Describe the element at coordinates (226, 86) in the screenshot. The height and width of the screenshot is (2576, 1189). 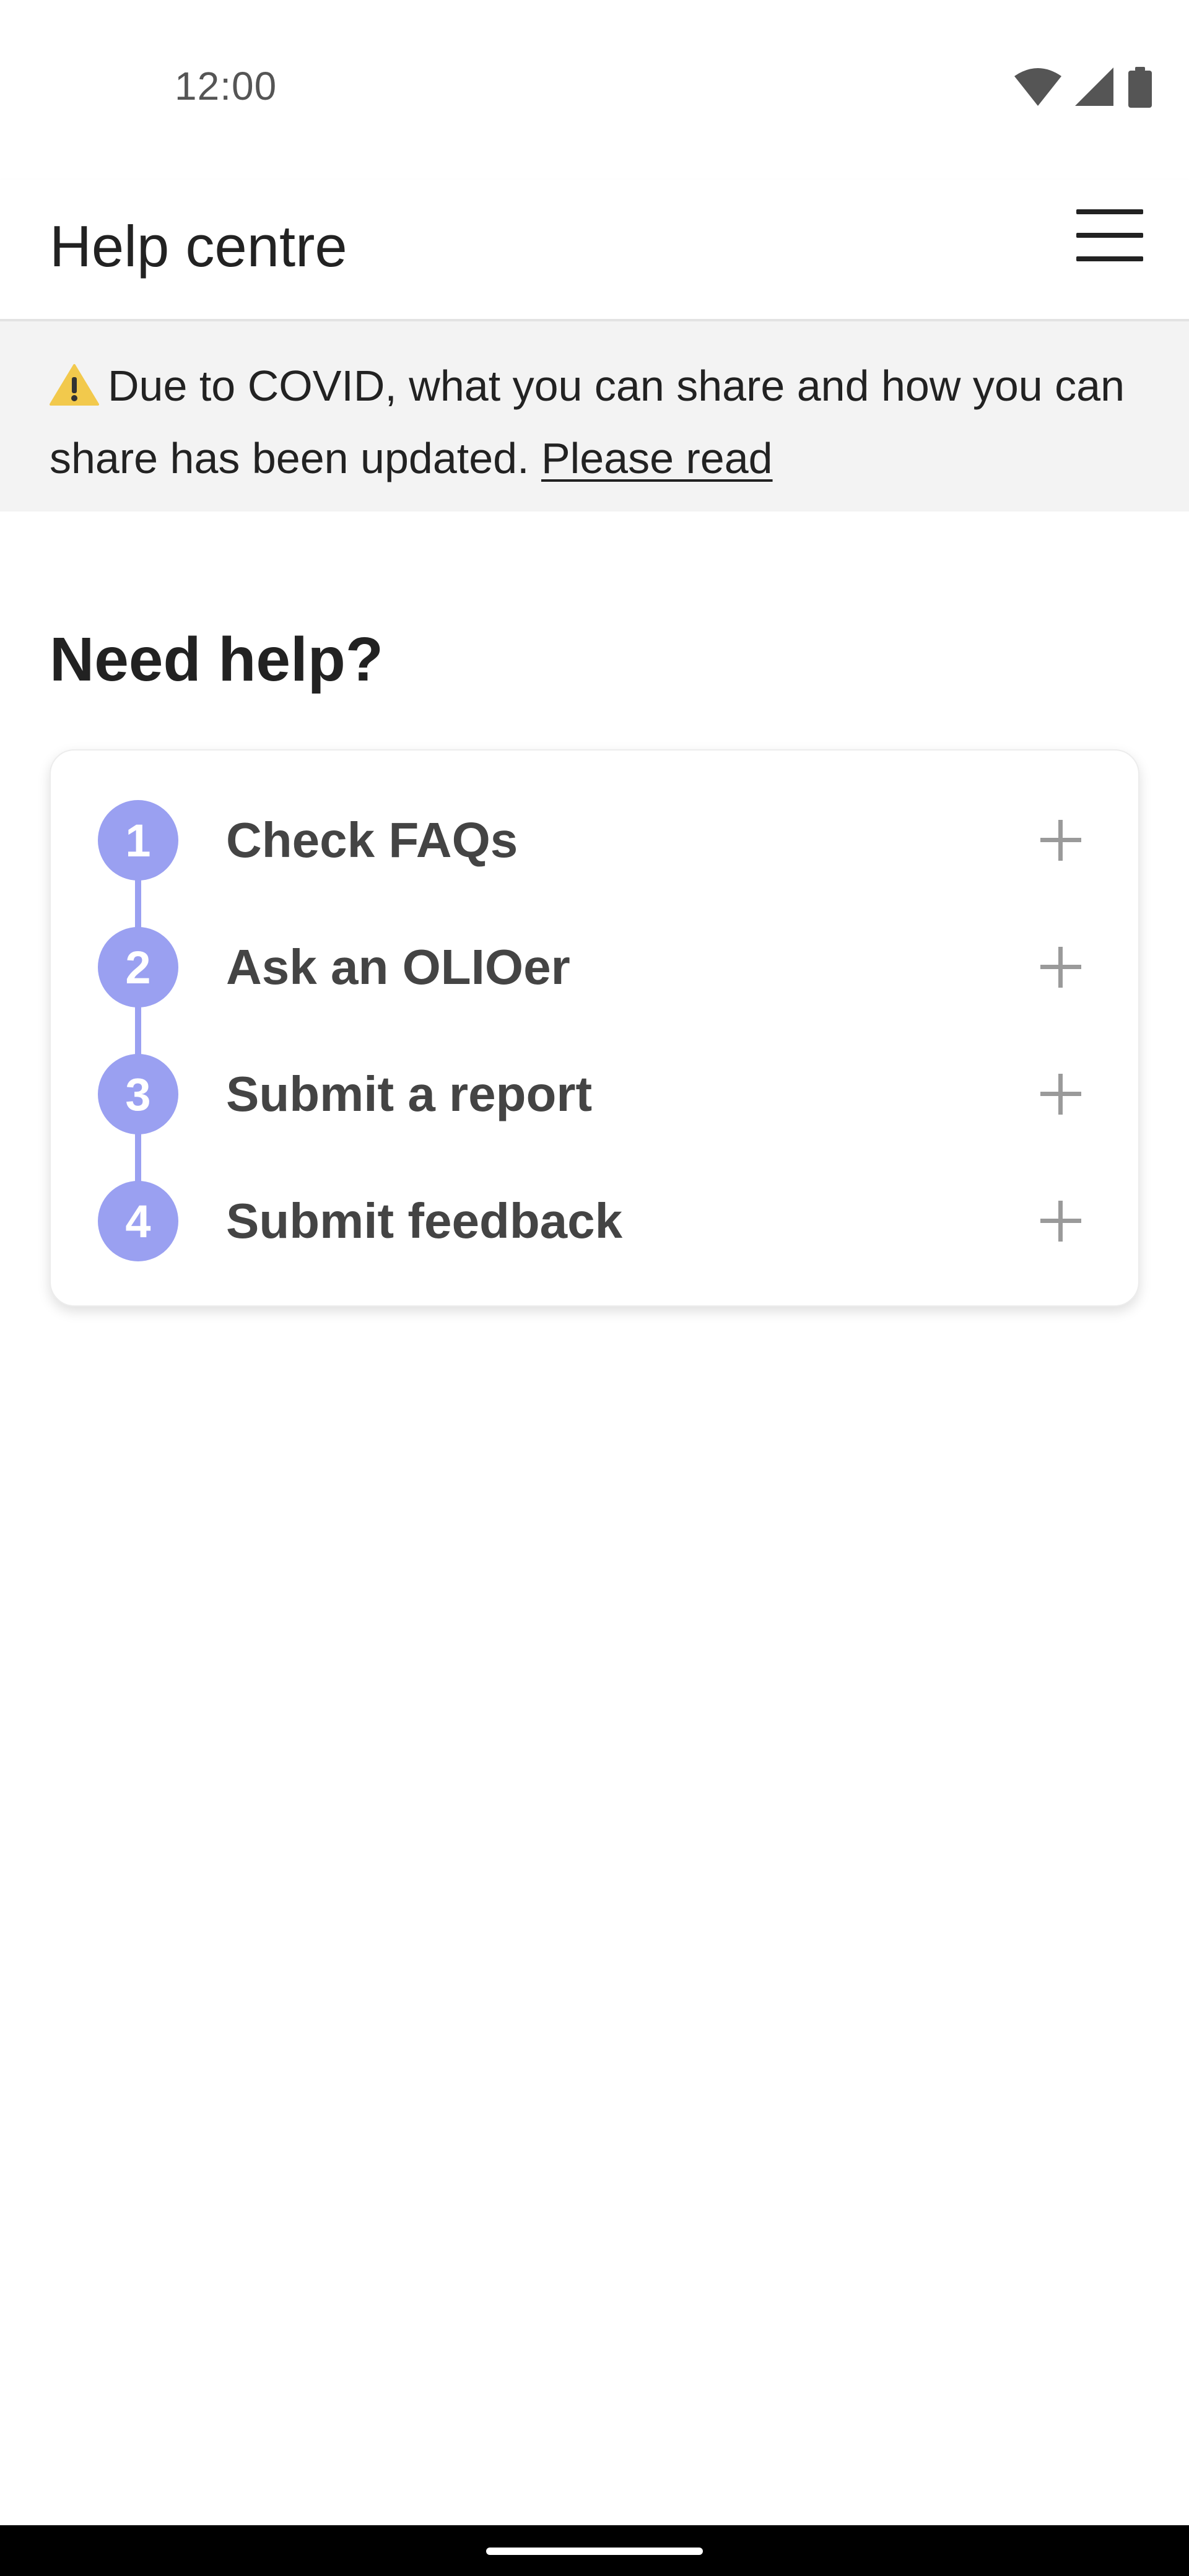
I see `status-time: 12:00` at that location.